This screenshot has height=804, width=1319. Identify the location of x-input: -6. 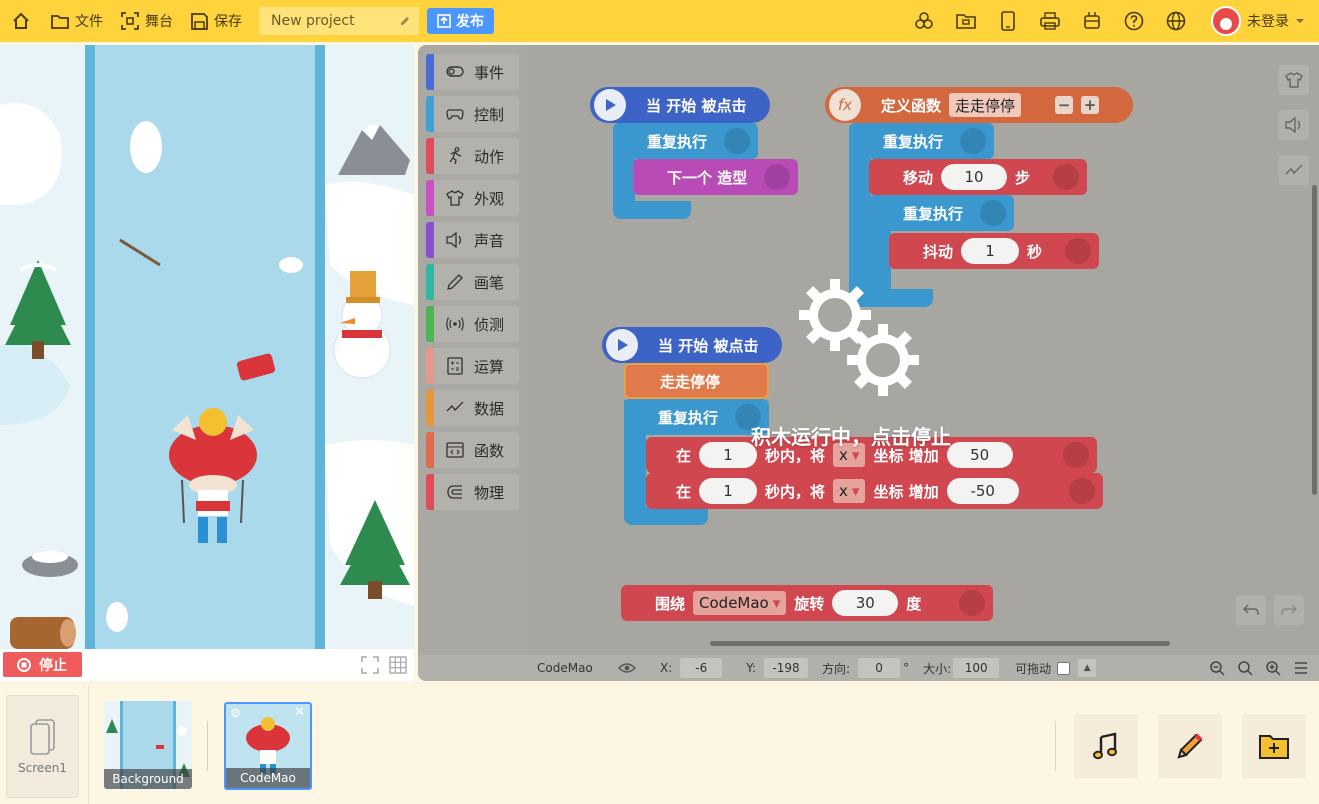
(701, 668).